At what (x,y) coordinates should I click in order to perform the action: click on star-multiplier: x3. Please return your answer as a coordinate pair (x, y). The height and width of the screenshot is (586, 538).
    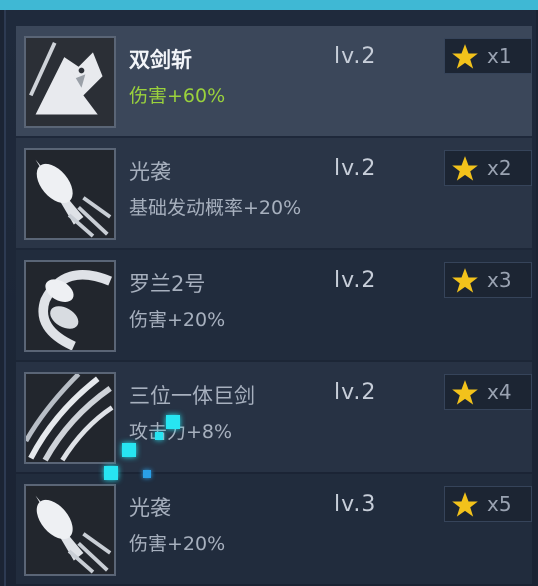
    Looking at the image, I should click on (499, 280).